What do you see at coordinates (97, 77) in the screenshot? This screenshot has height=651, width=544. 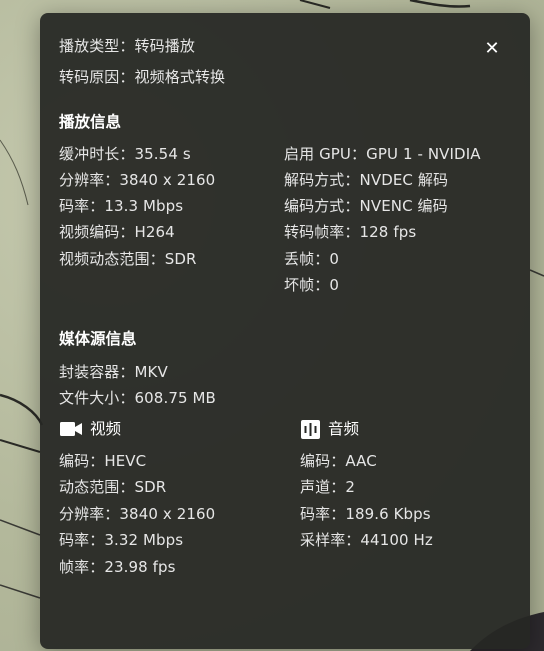 I see `transcode-reason-label: 转码原因：` at bounding box center [97, 77].